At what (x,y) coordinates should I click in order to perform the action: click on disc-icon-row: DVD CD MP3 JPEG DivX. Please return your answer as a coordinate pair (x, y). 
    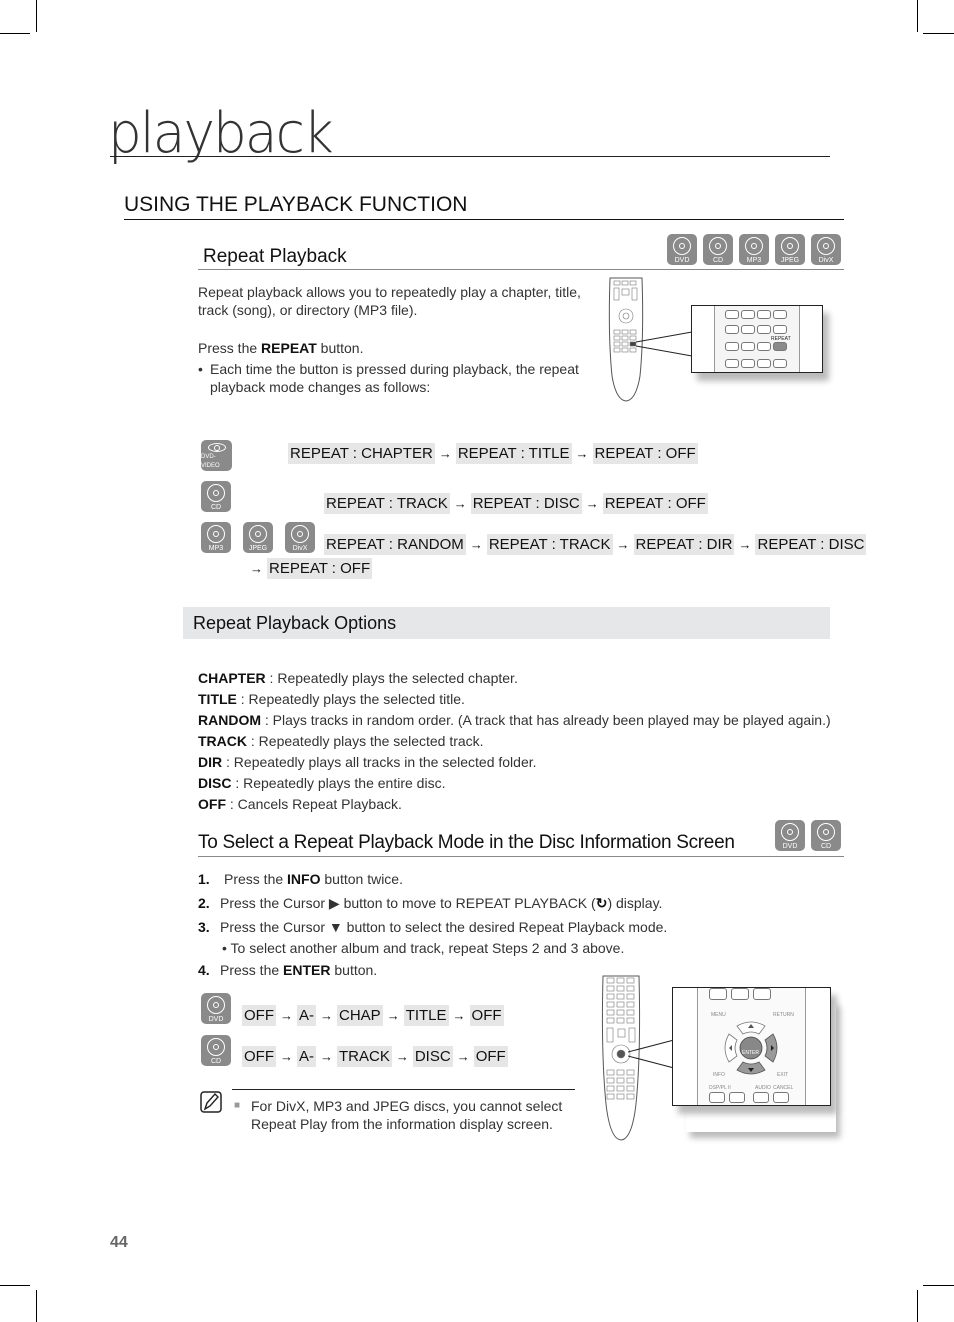
    Looking at the image, I should click on (754, 249).